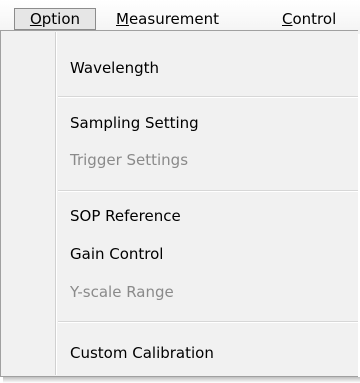  I want to click on menu-item-sop-reference: SOP Reference, so click(125, 216).